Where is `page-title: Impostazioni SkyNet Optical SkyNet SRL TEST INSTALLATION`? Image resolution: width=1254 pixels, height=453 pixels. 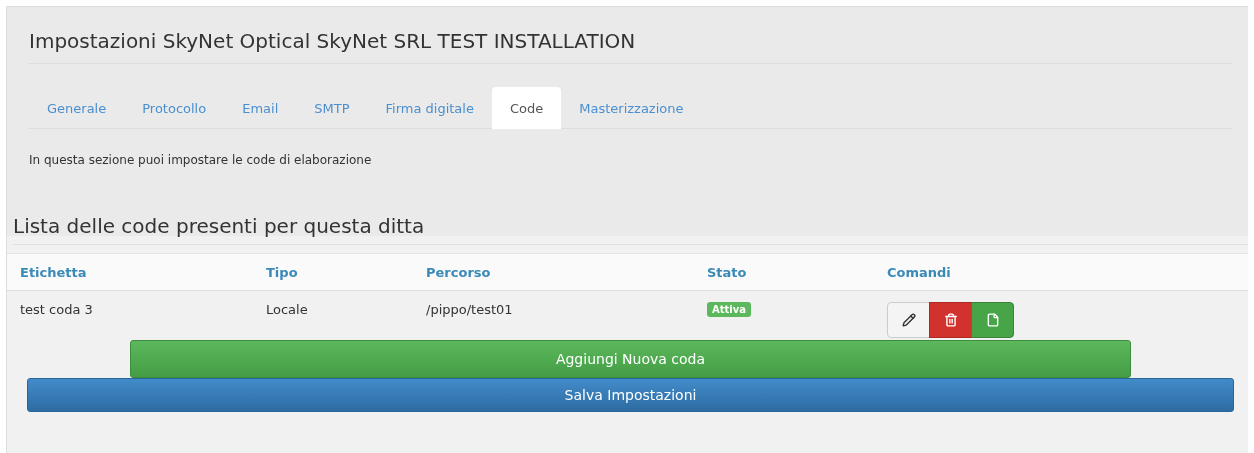
page-title: Impostazioni SkyNet Optical SkyNet SRL TEST INSTALLATION is located at coordinates (630, 46).